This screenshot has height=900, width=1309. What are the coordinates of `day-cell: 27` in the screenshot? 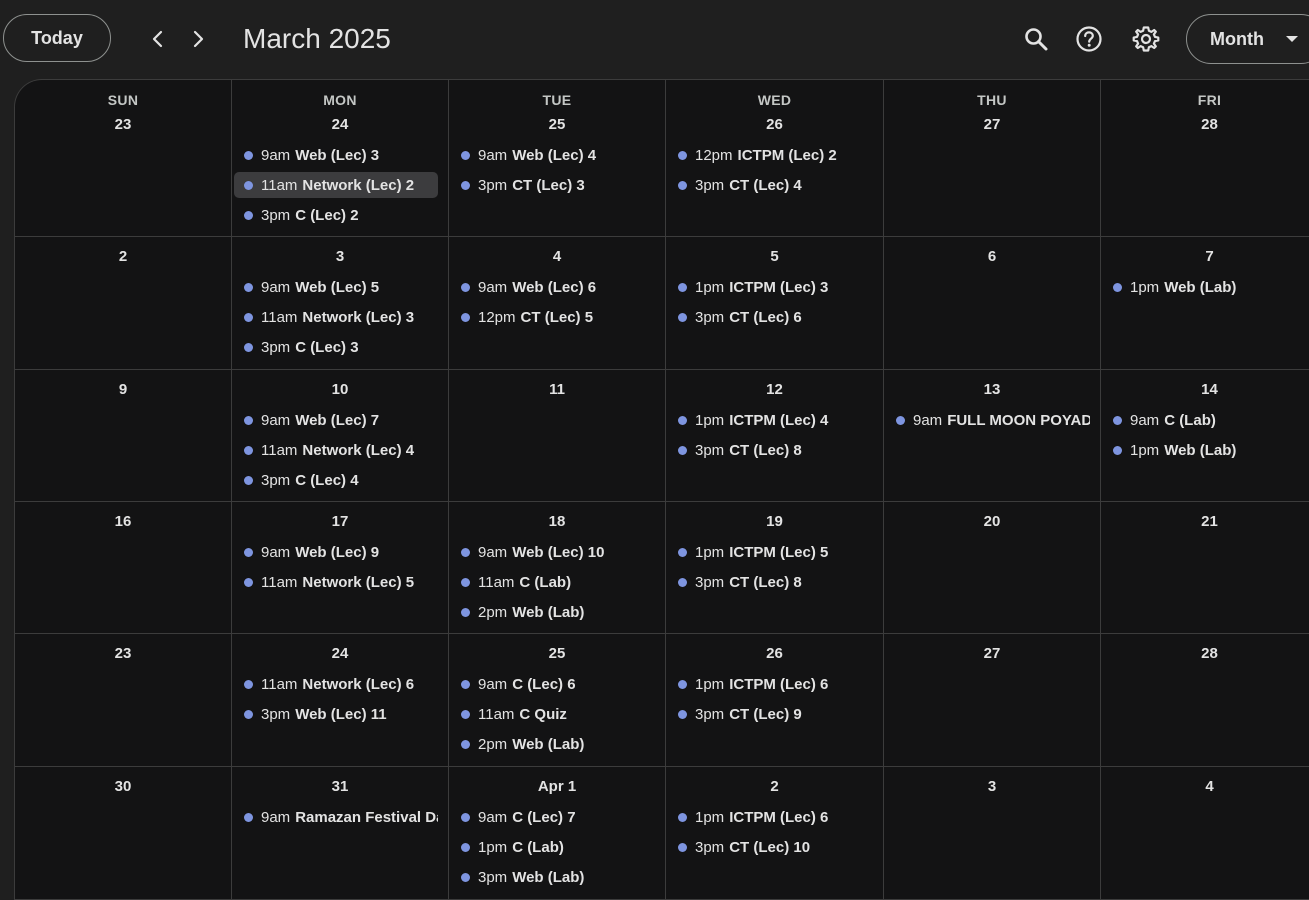 It's located at (992, 700).